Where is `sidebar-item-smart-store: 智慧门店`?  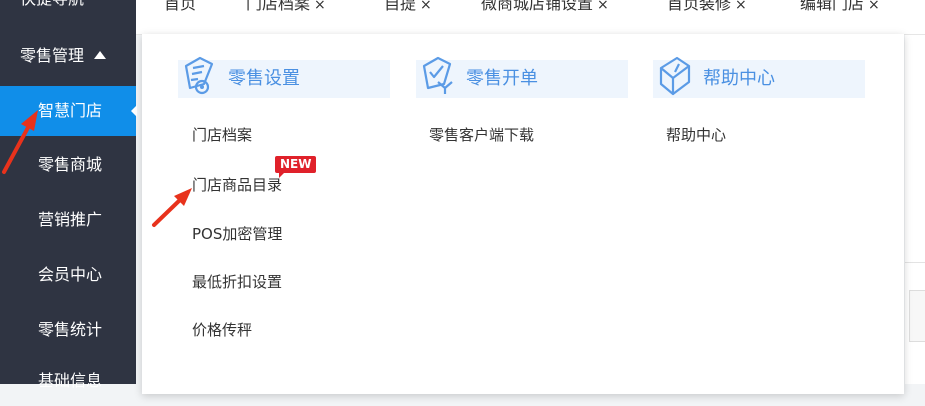 sidebar-item-smart-store: 智慧门店 is located at coordinates (68, 111).